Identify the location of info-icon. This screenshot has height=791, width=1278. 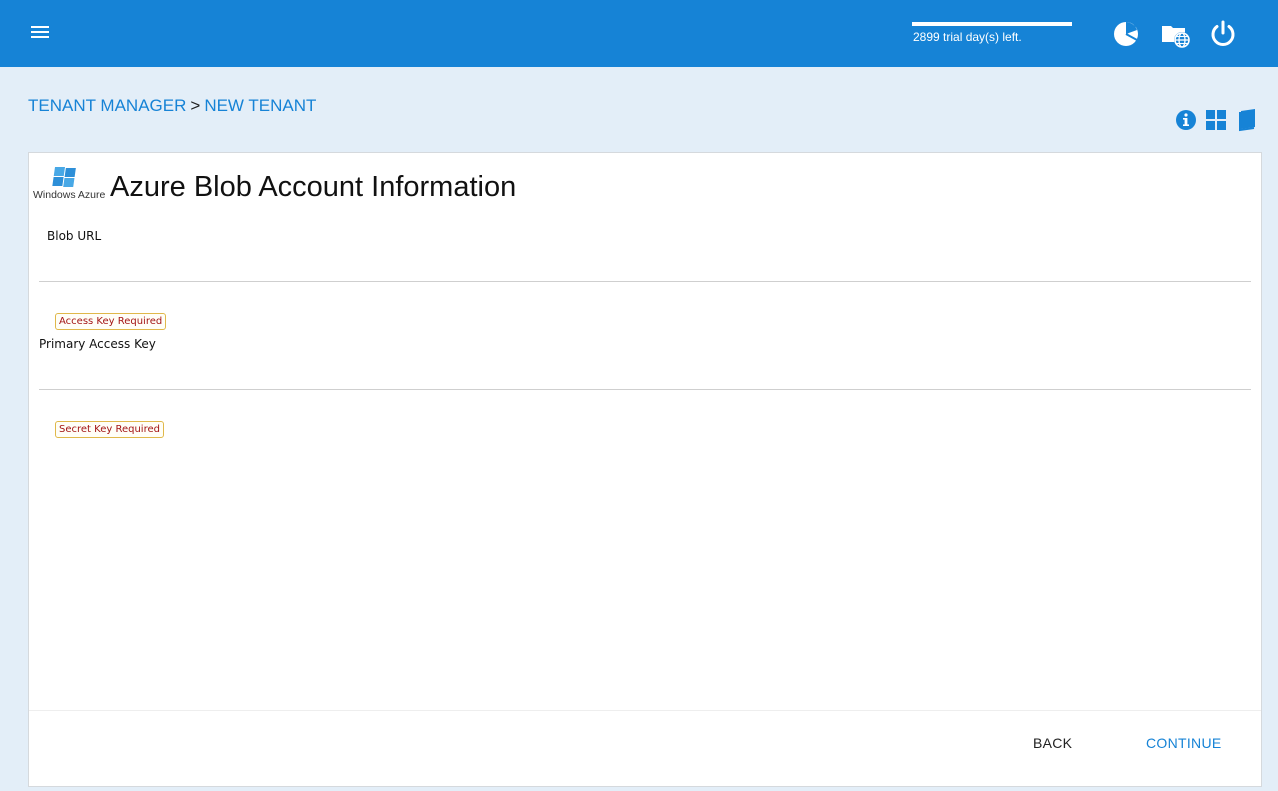
(1186, 120).